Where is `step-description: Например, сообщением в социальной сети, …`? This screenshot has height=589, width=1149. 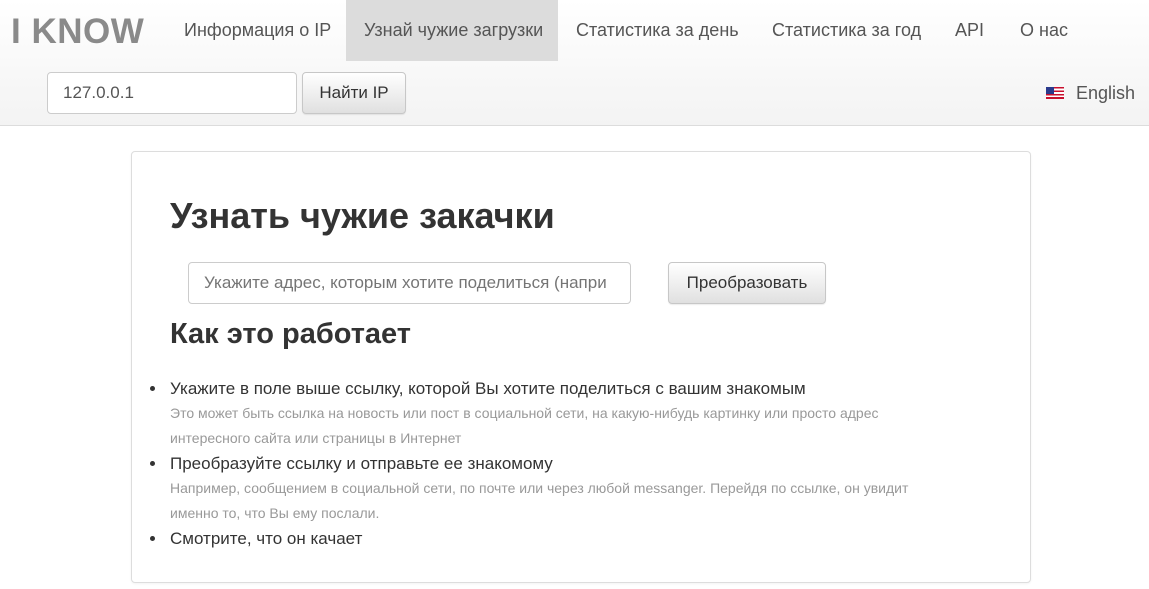 step-description: Например, сообщением в социальной сети, … is located at coordinates (539, 500).